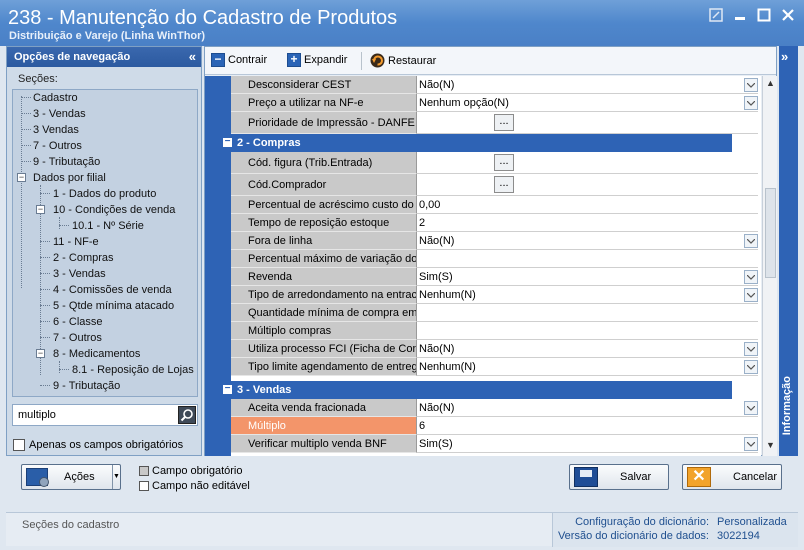 The height and width of the screenshot is (550, 804). Describe the element at coordinates (56, 130) in the screenshot. I see `tree-item-3-vendas-alt: 3 Vendas` at that location.